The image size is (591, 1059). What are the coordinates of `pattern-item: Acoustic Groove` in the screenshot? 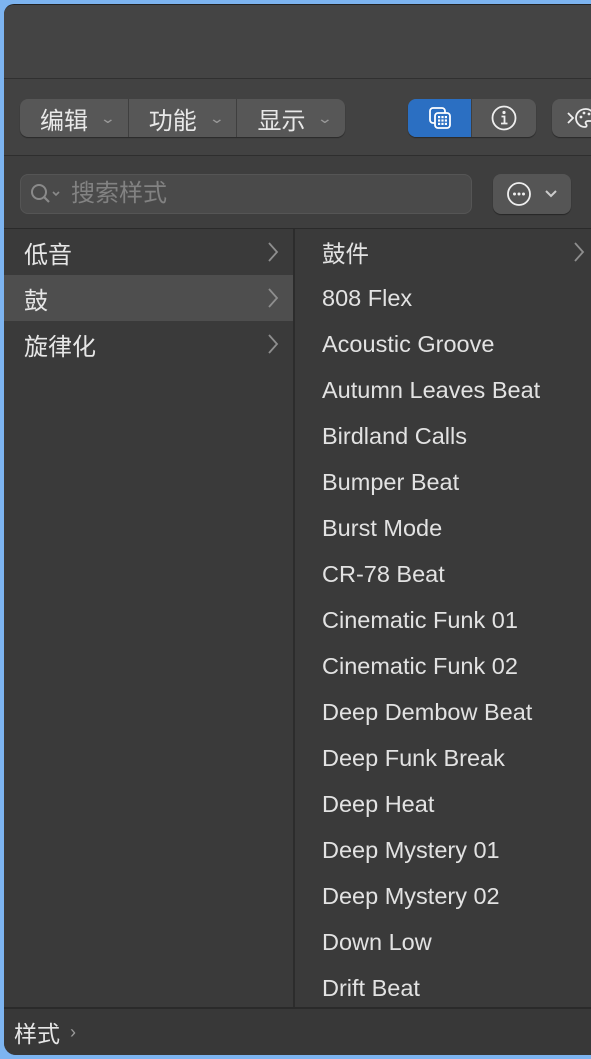 It's located at (443, 344).